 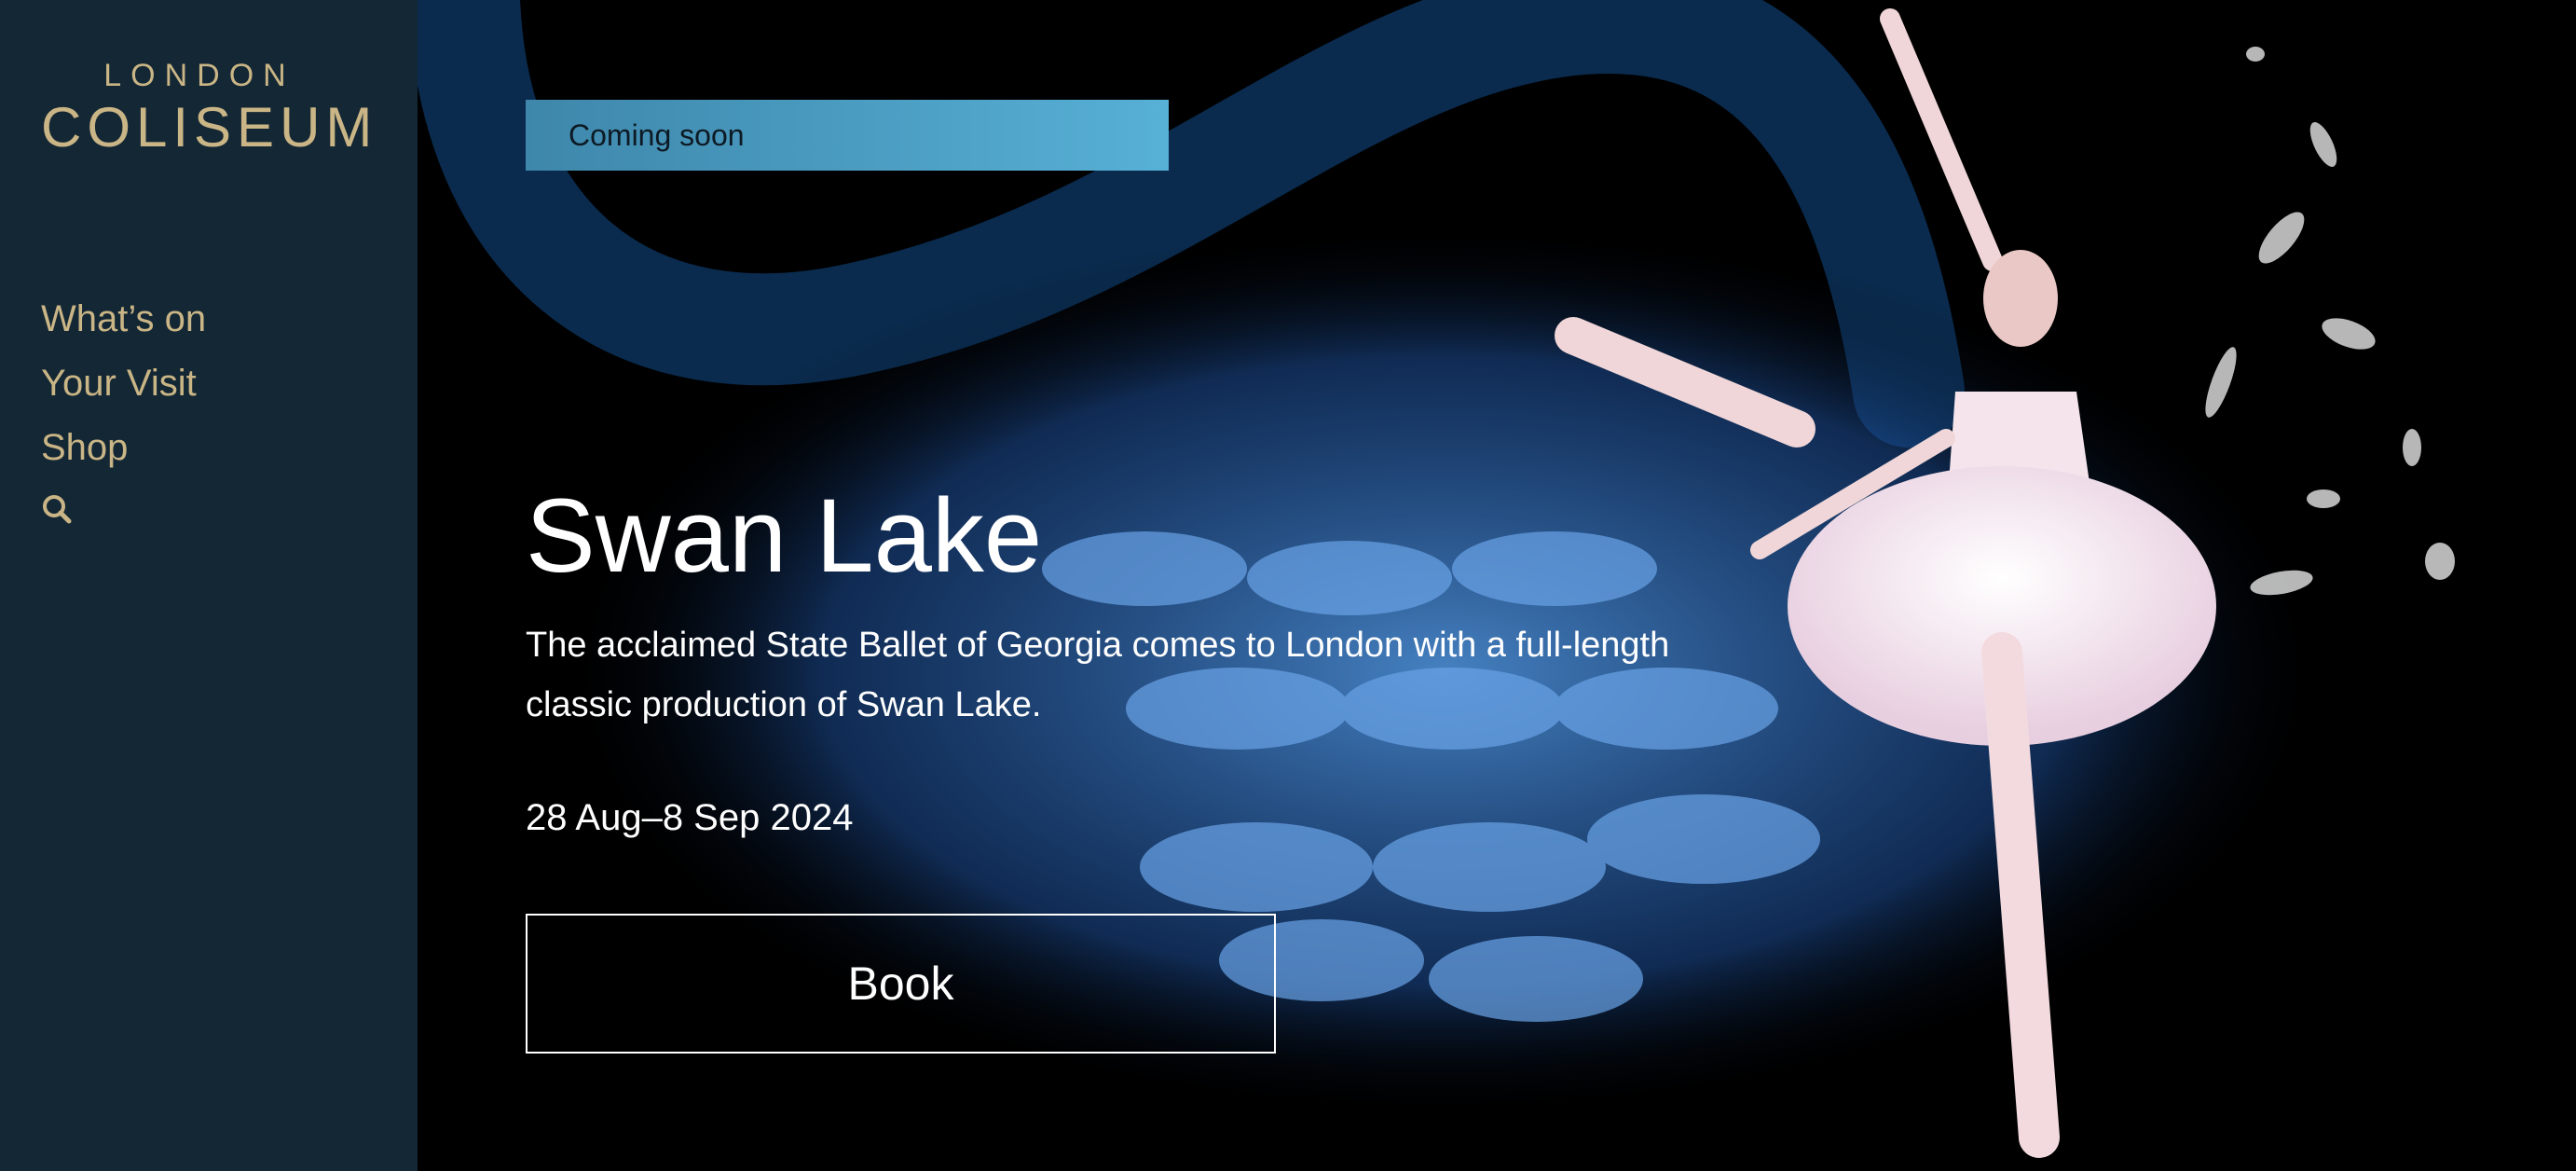 What do you see at coordinates (901, 984) in the screenshot?
I see `book-button: Book` at bounding box center [901, 984].